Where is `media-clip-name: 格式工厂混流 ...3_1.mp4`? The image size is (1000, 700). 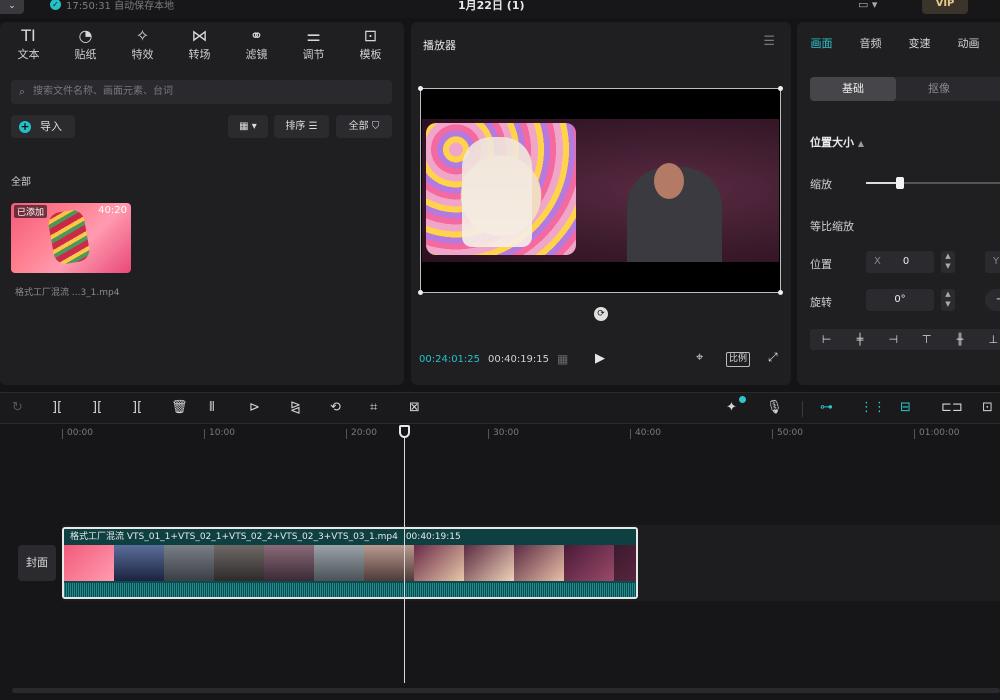 media-clip-name: 格式工厂混流 ...3_1.mp4 is located at coordinates (67, 293).